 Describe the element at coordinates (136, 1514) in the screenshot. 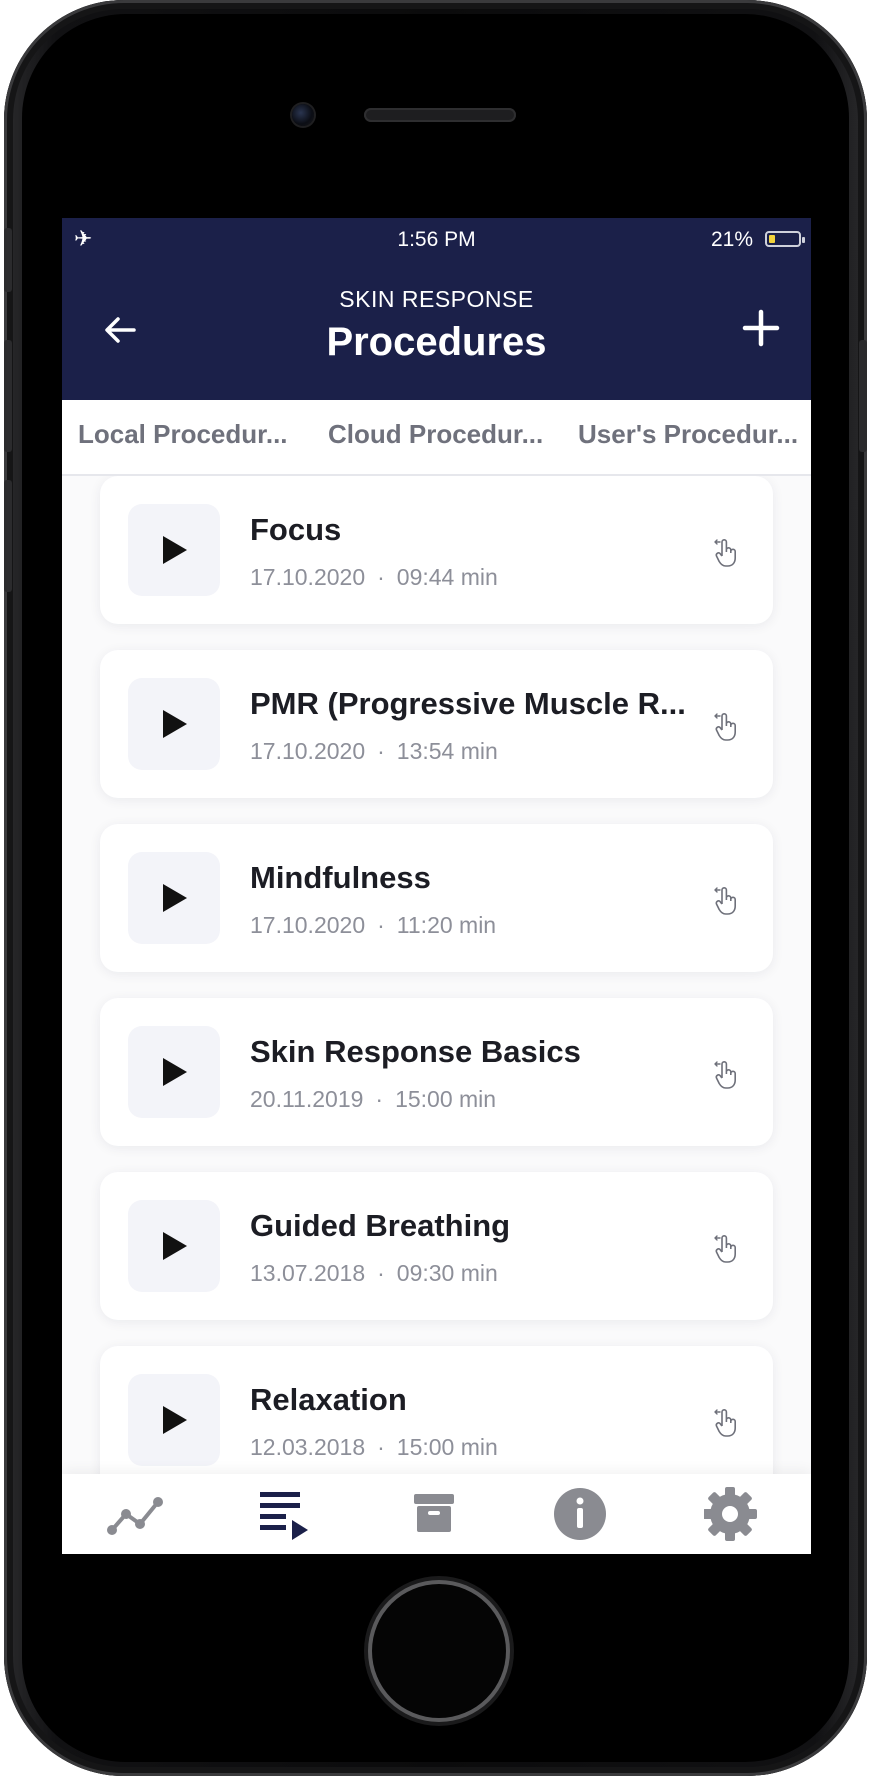

I see `chart-line-icon` at that location.